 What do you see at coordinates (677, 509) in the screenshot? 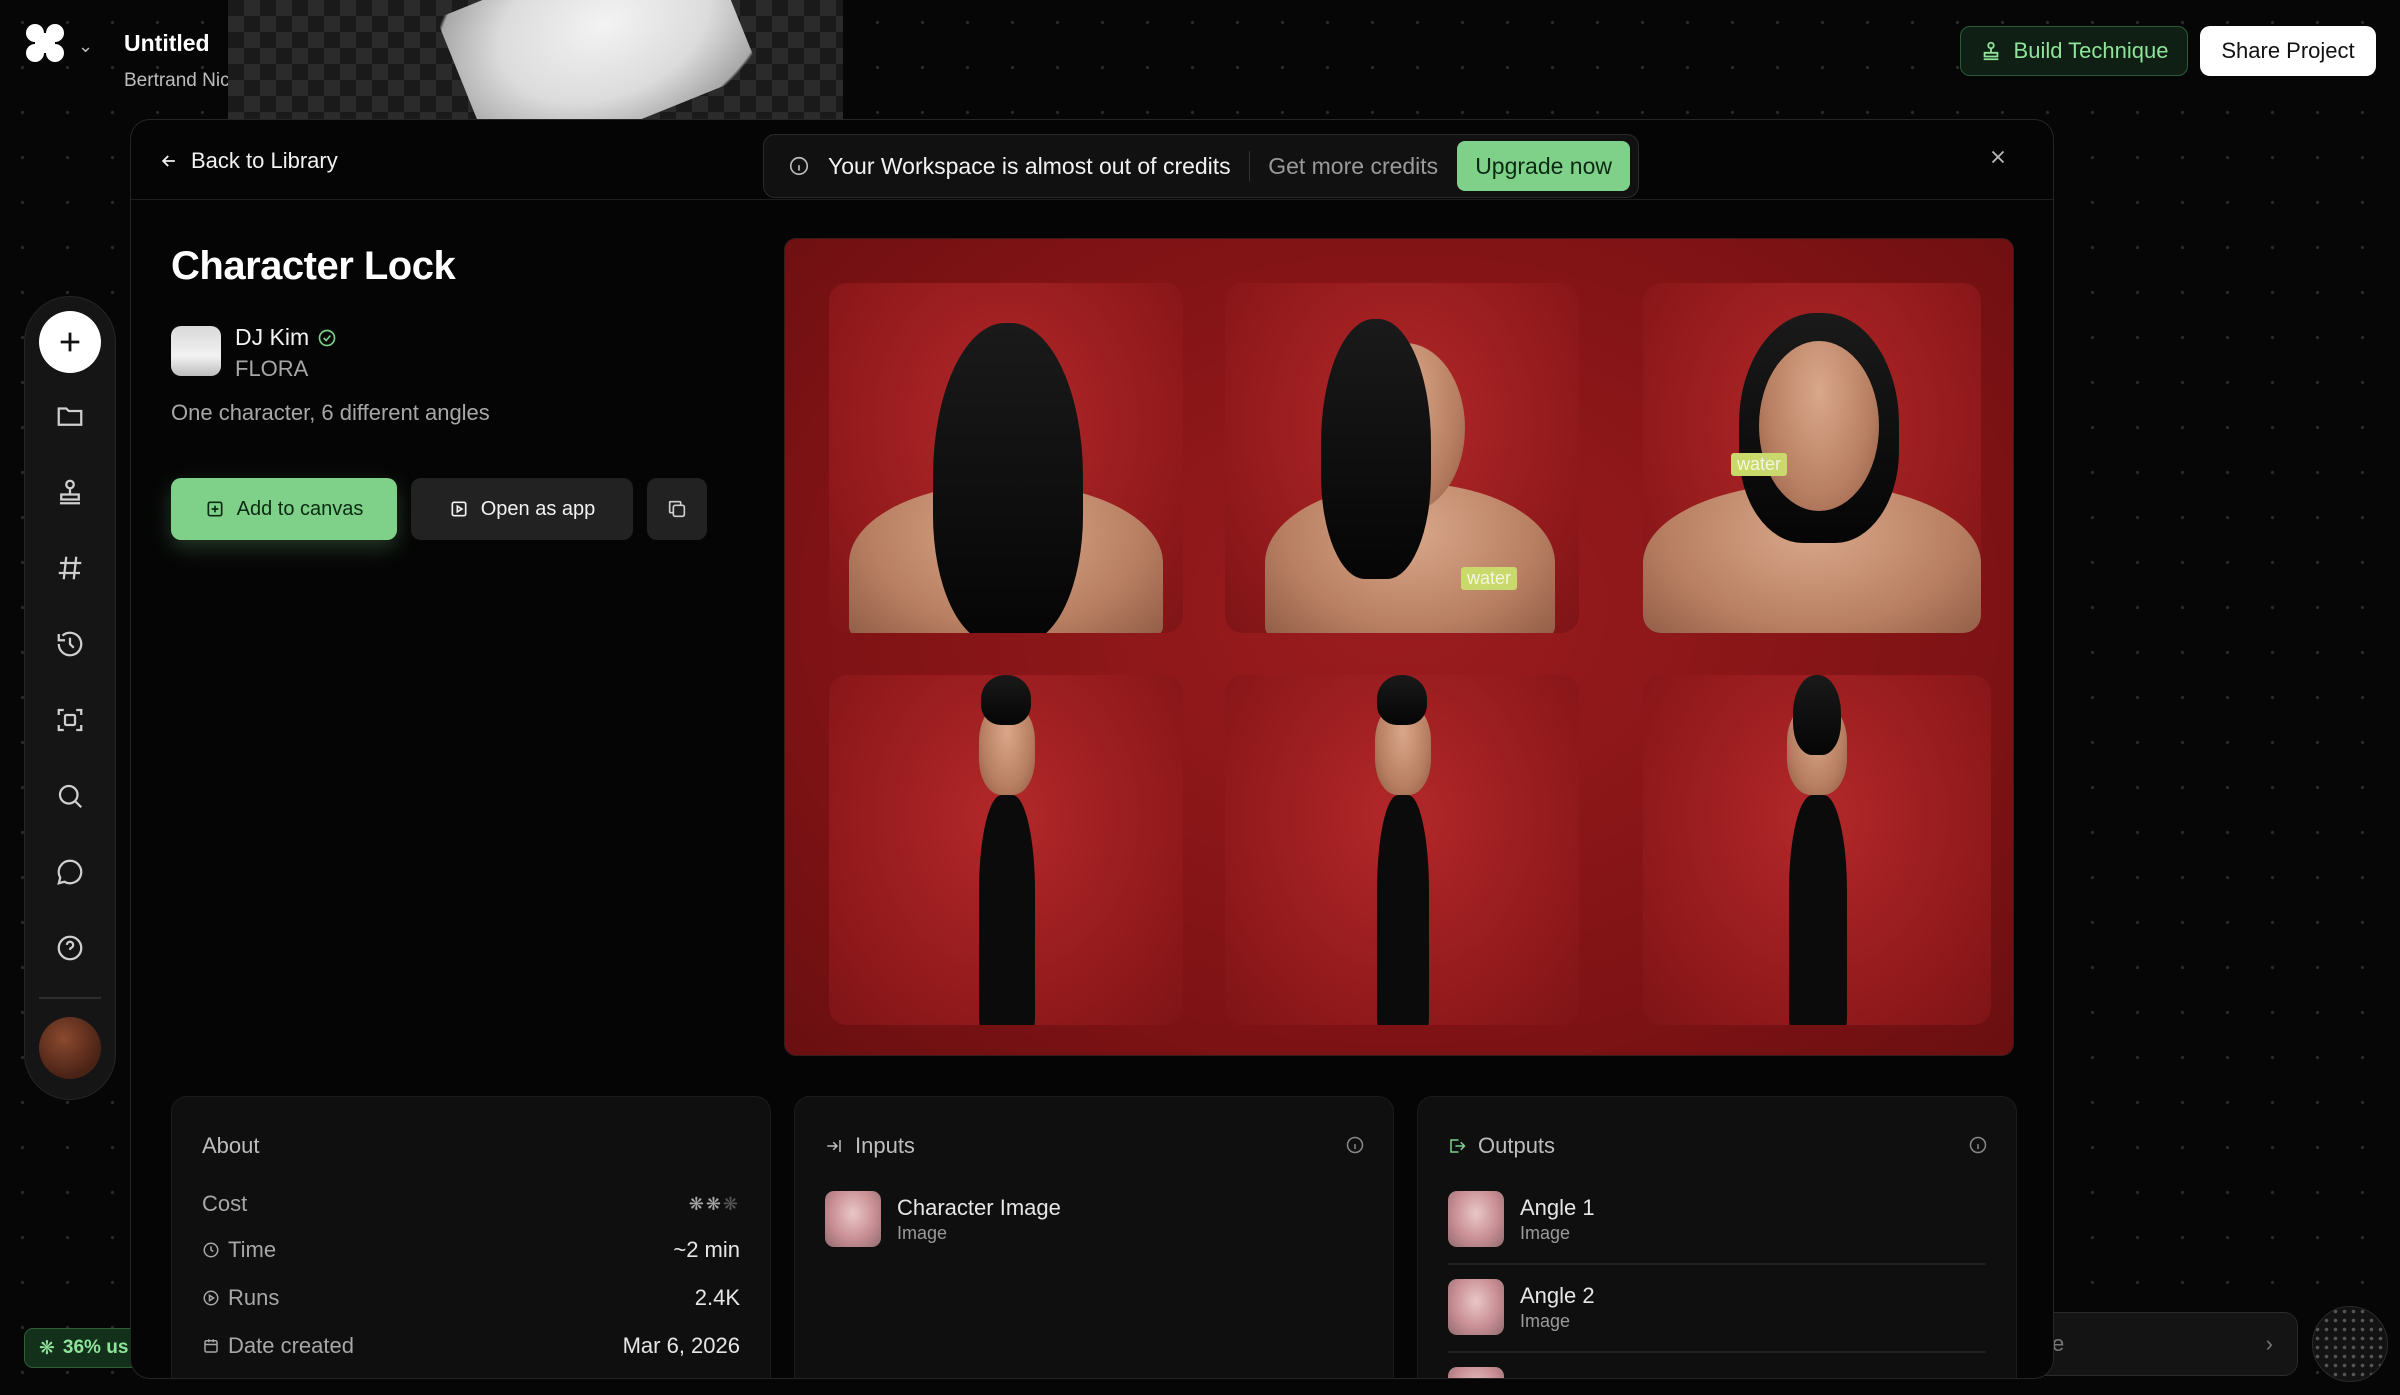
I see `duplicate-button` at bounding box center [677, 509].